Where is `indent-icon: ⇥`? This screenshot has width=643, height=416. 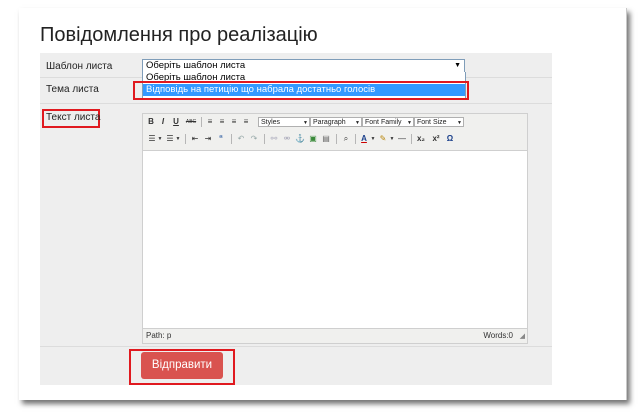
indent-icon: ⇥ is located at coordinates (208, 139).